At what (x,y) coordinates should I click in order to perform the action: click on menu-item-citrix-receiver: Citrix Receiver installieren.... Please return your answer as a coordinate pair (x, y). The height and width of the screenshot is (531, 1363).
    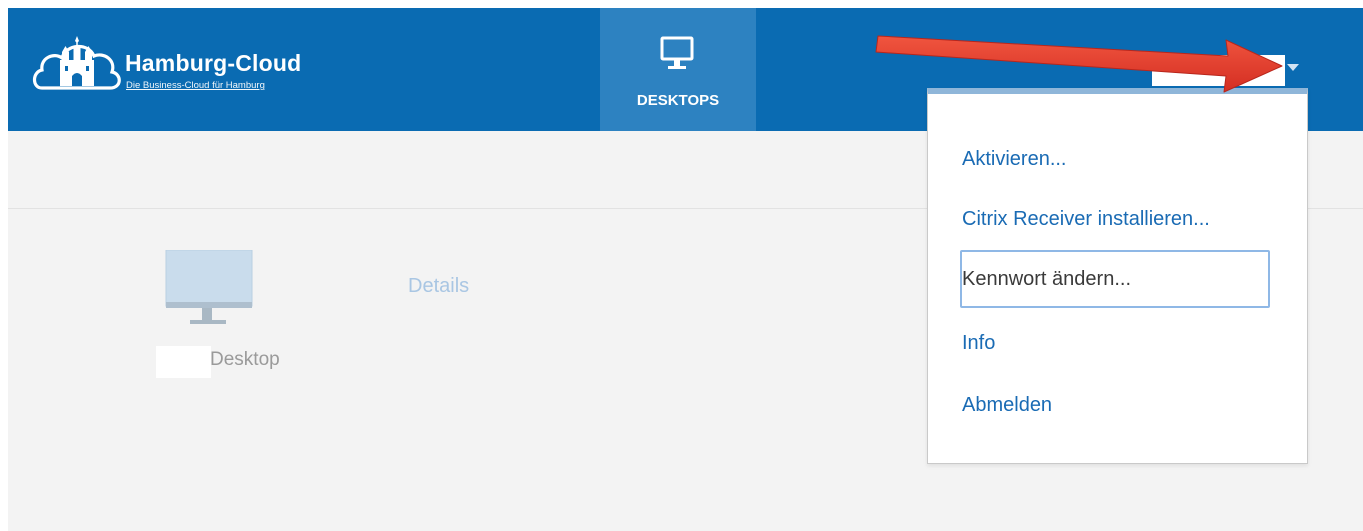
    Looking at the image, I should click on (1086, 219).